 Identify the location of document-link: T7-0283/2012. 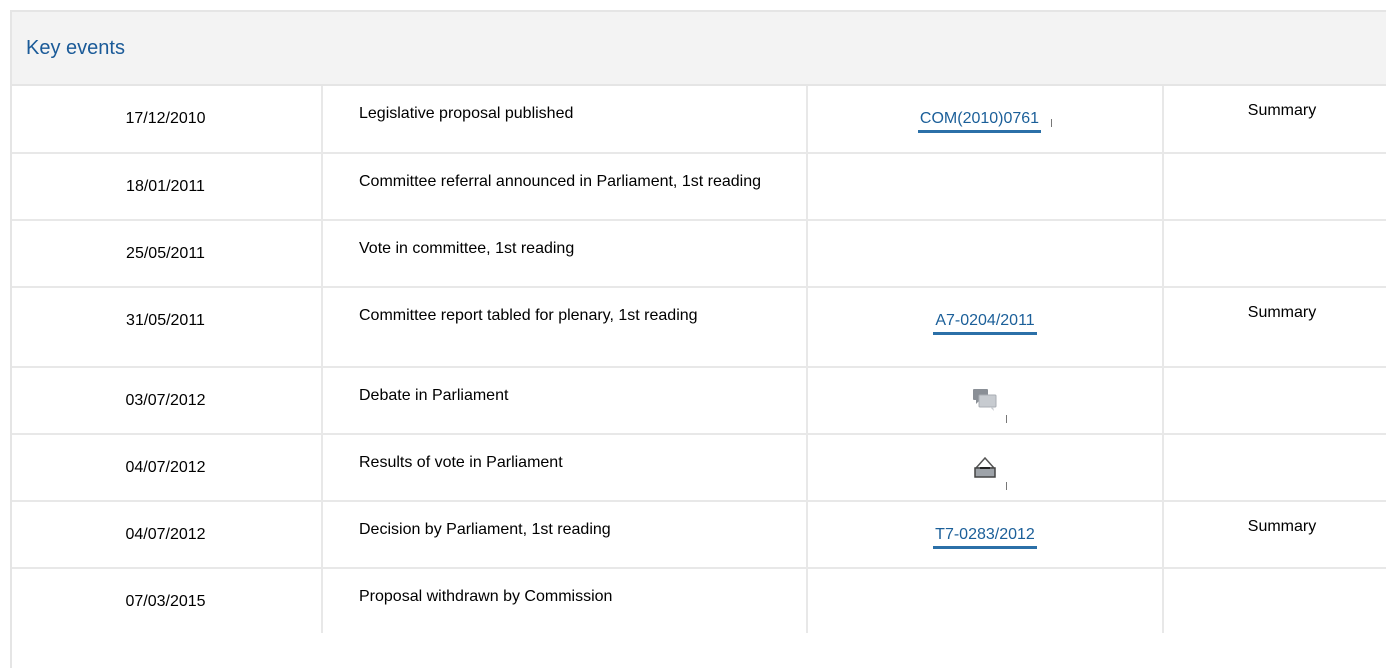
(985, 533).